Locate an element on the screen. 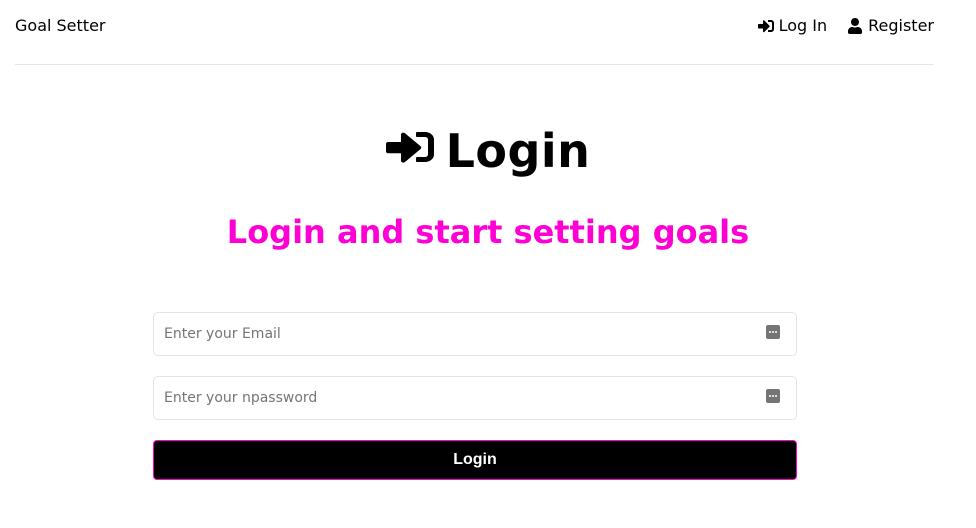 The width and height of the screenshot is (976, 528). password-field-wrapper is located at coordinates (475, 398).